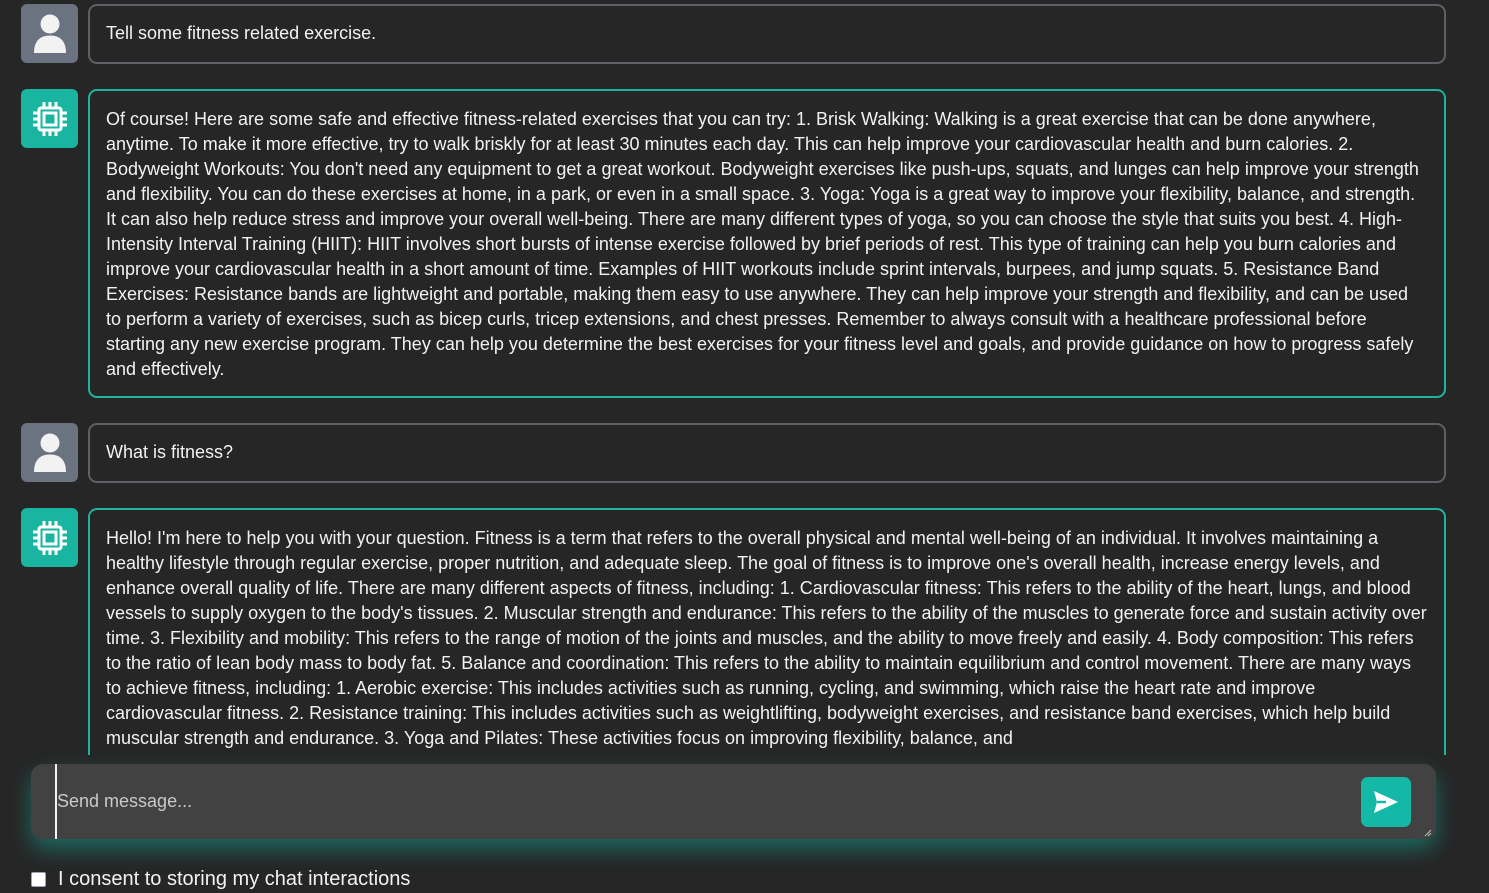 Image resolution: width=1489 pixels, height=893 pixels. I want to click on message-input, so click(705, 801).